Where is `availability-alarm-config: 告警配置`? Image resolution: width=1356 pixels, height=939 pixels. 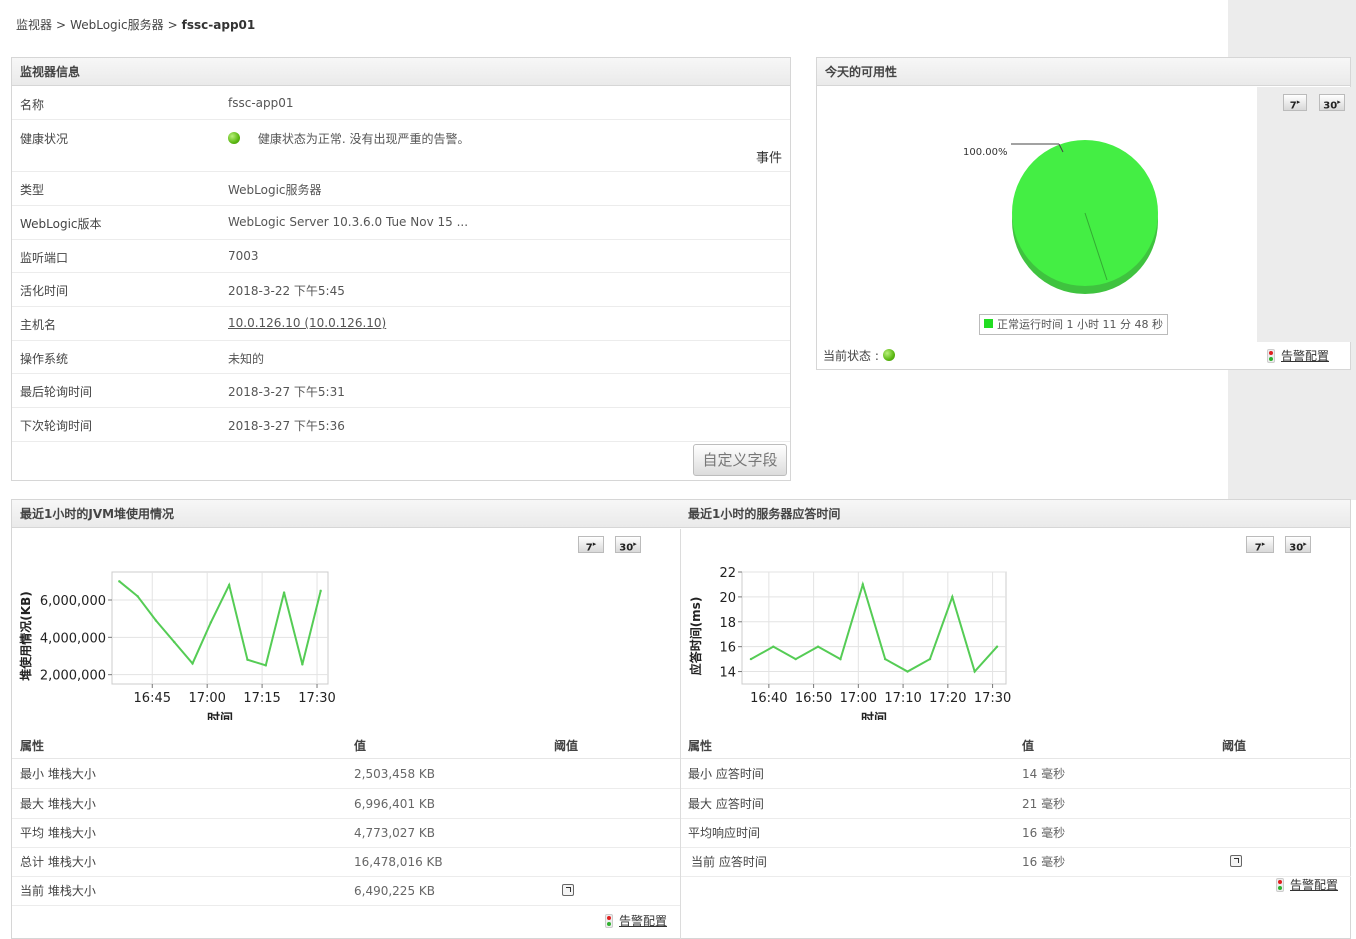
availability-alarm-config: 告警配置 is located at coordinates (1298, 355).